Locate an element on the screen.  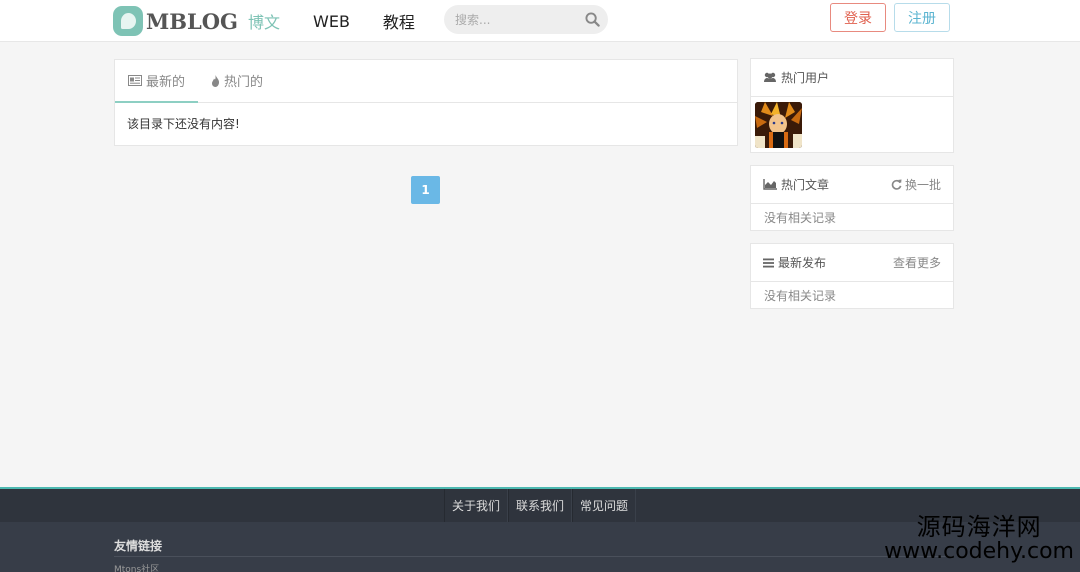
latest-posts-title: 最新发布 is located at coordinates (802, 263).